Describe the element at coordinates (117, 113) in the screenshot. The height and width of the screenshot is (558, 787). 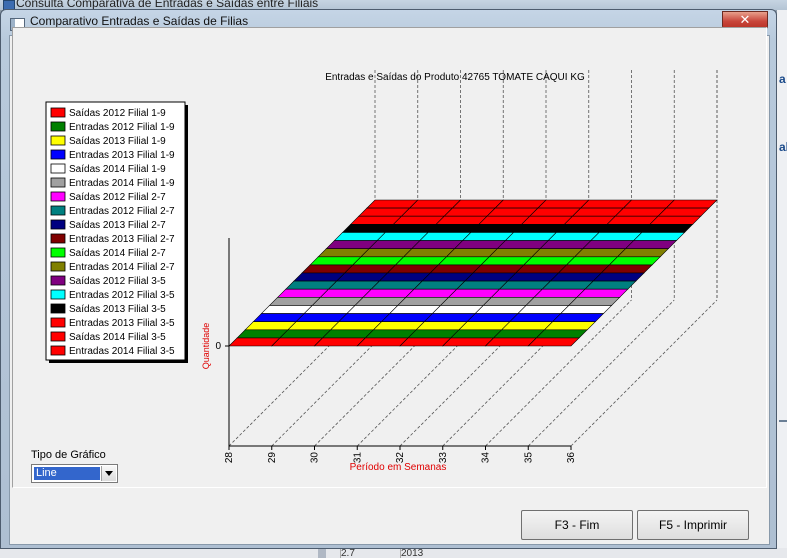
I see `legend-label: Saídas 2012 Filial 1-9` at that location.